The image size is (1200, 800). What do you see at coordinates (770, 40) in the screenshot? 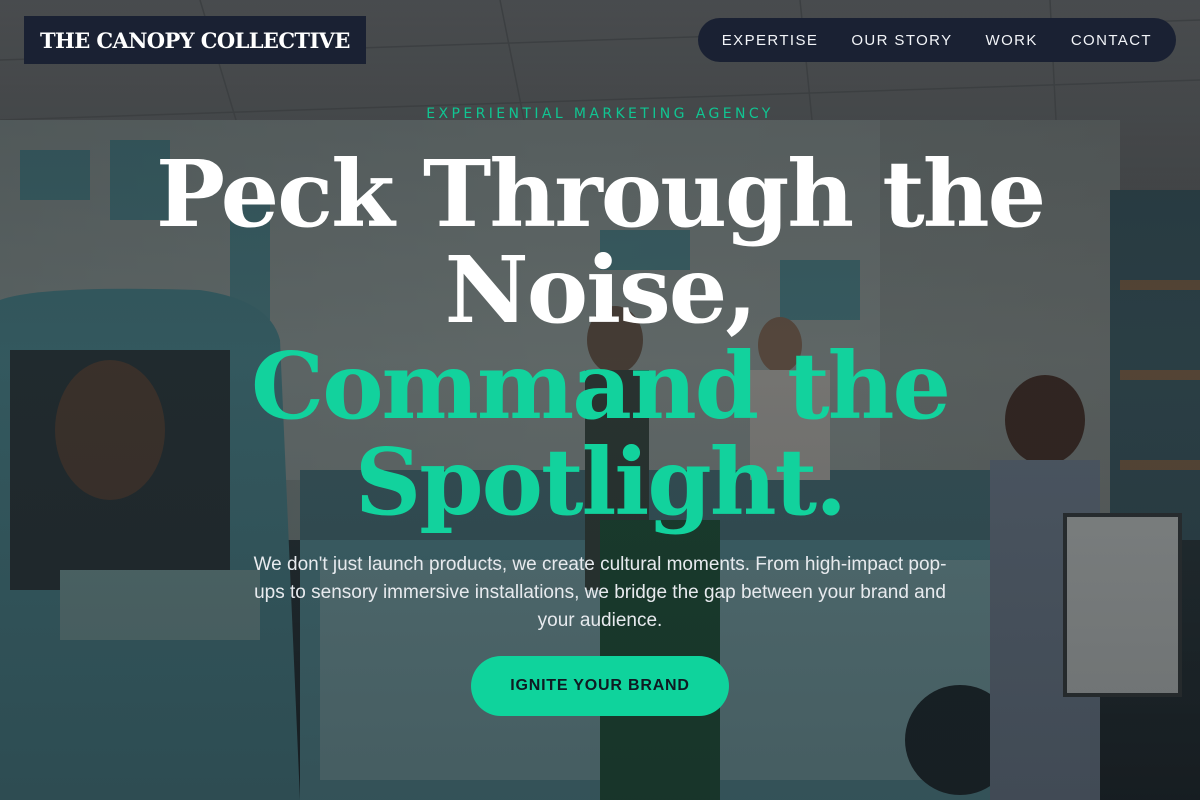
I see `nav-link-expertise: EXPERTISE` at bounding box center [770, 40].